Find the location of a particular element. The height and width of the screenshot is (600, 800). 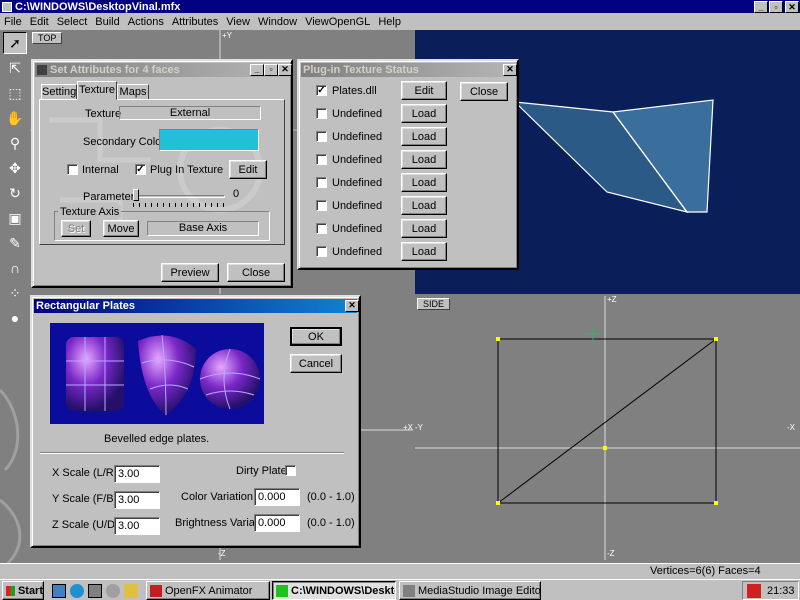

lasso-icon: ⬚ is located at coordinates (15, 93).